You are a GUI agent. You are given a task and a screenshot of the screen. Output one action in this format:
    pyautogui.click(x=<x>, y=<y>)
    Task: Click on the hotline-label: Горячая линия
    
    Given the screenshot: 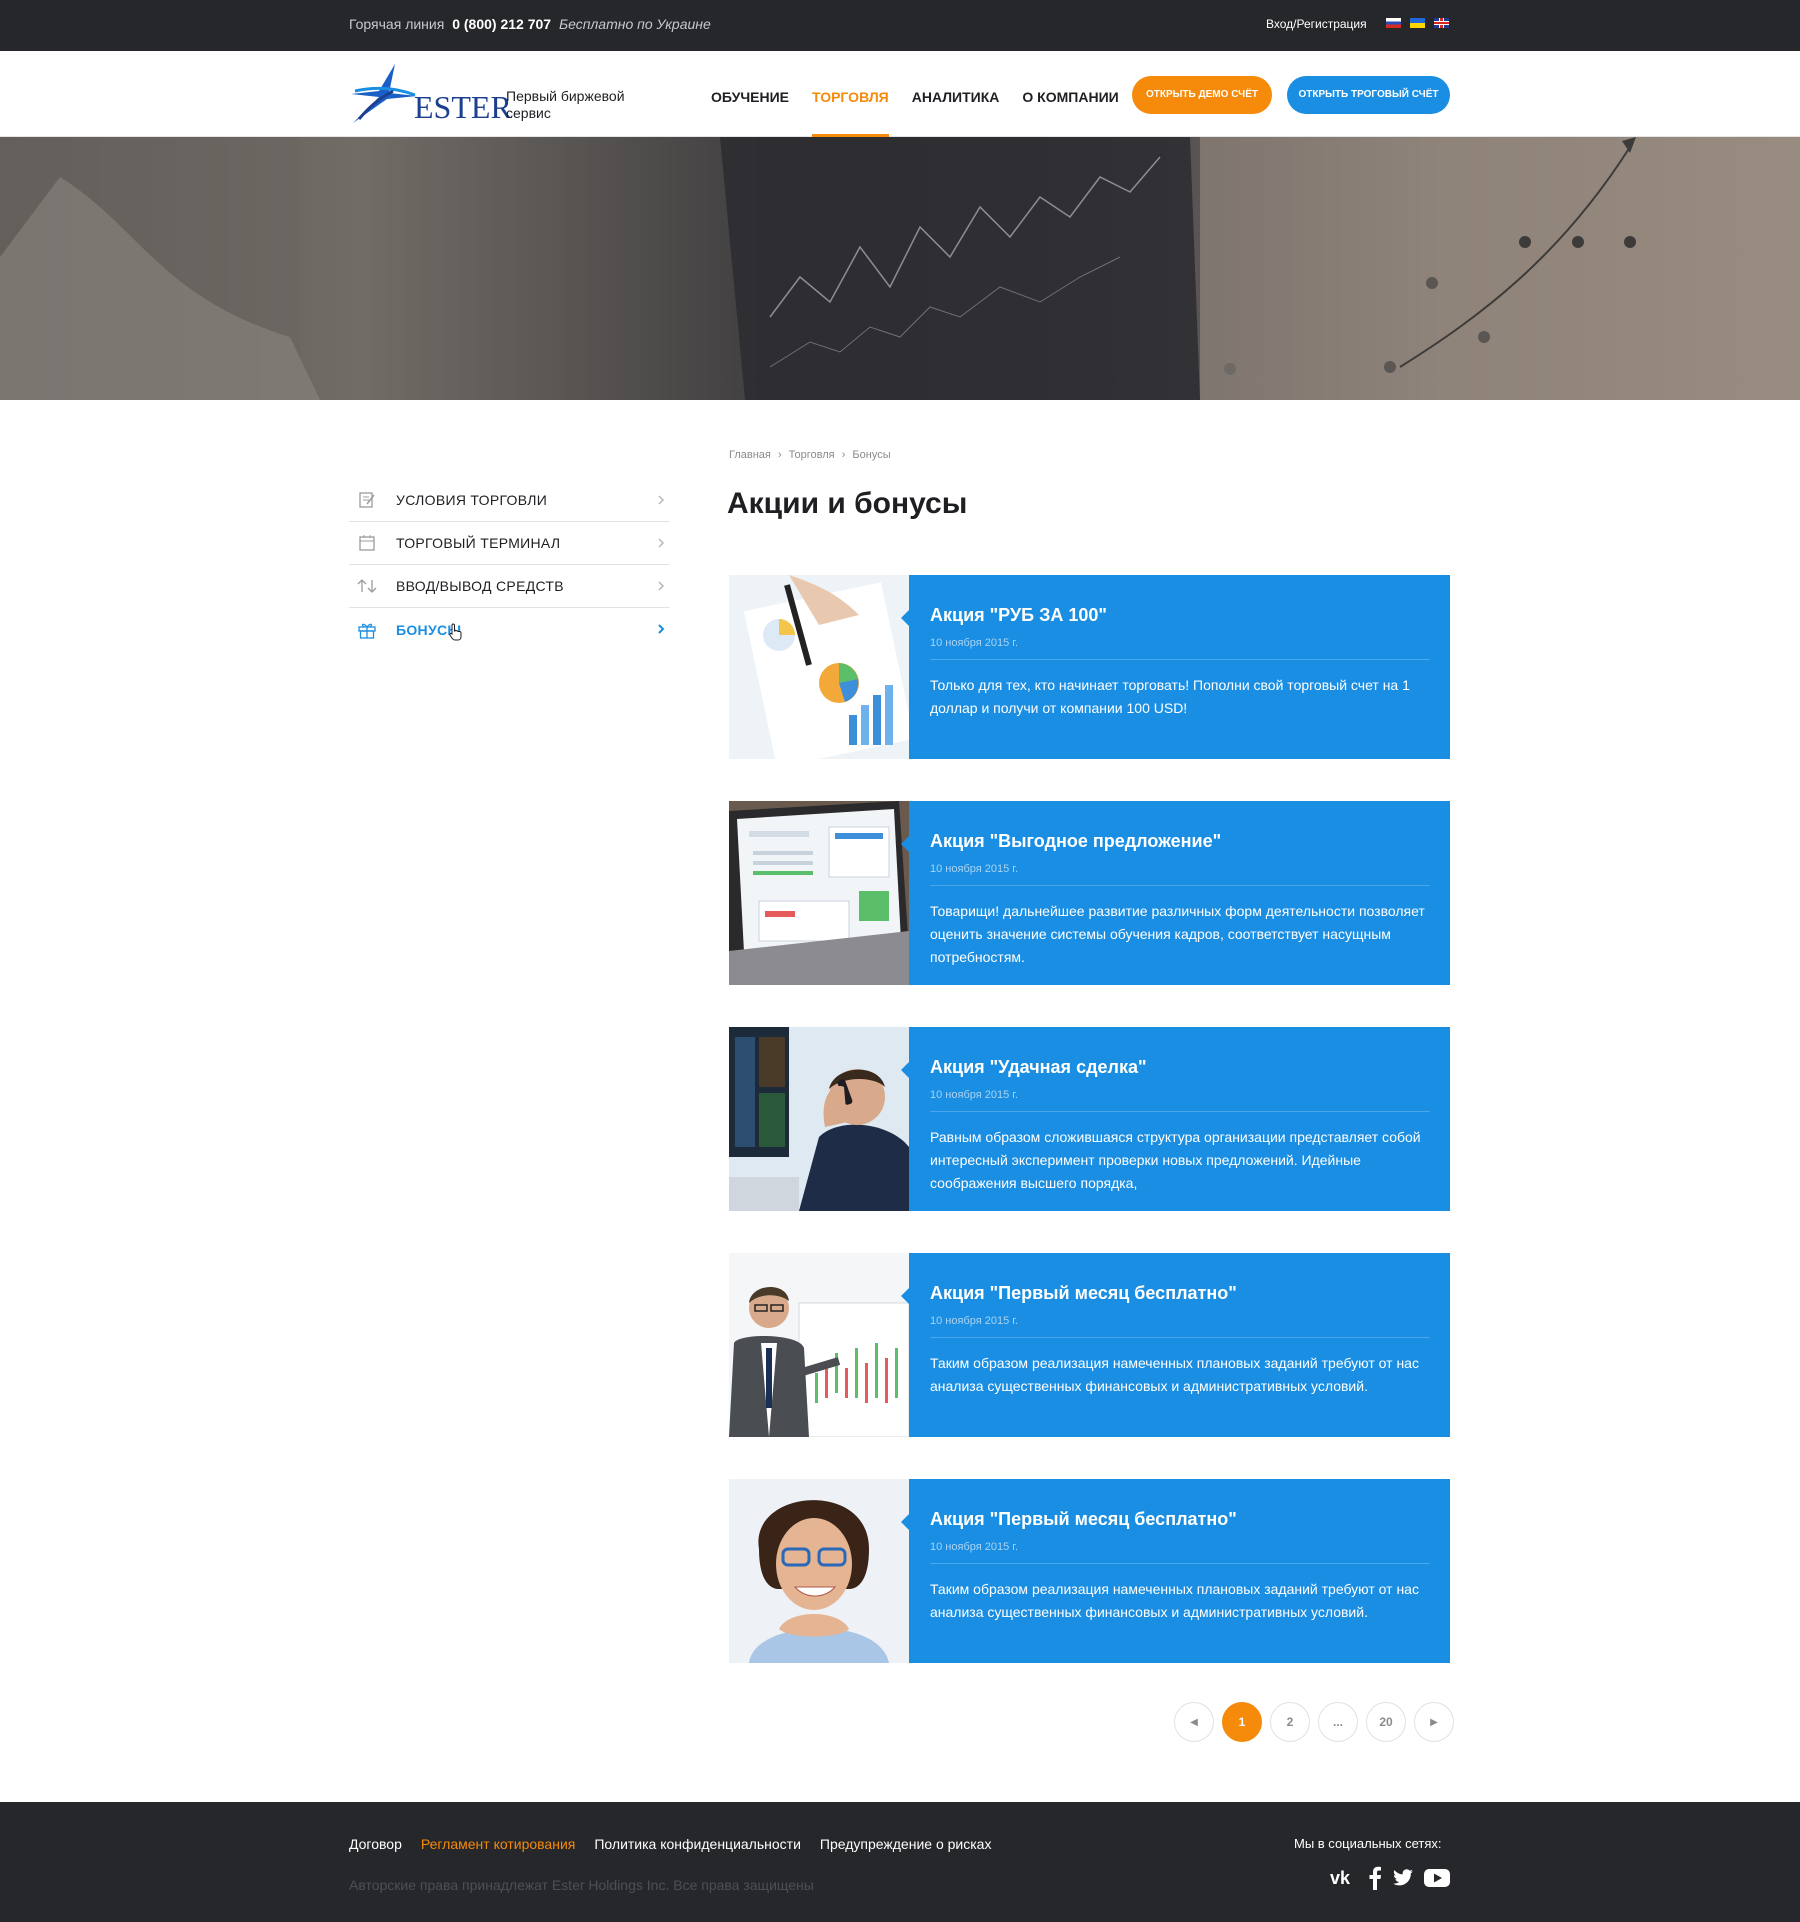 What is the action you would take?
    pyautogui.click(x=397, y=24)
    